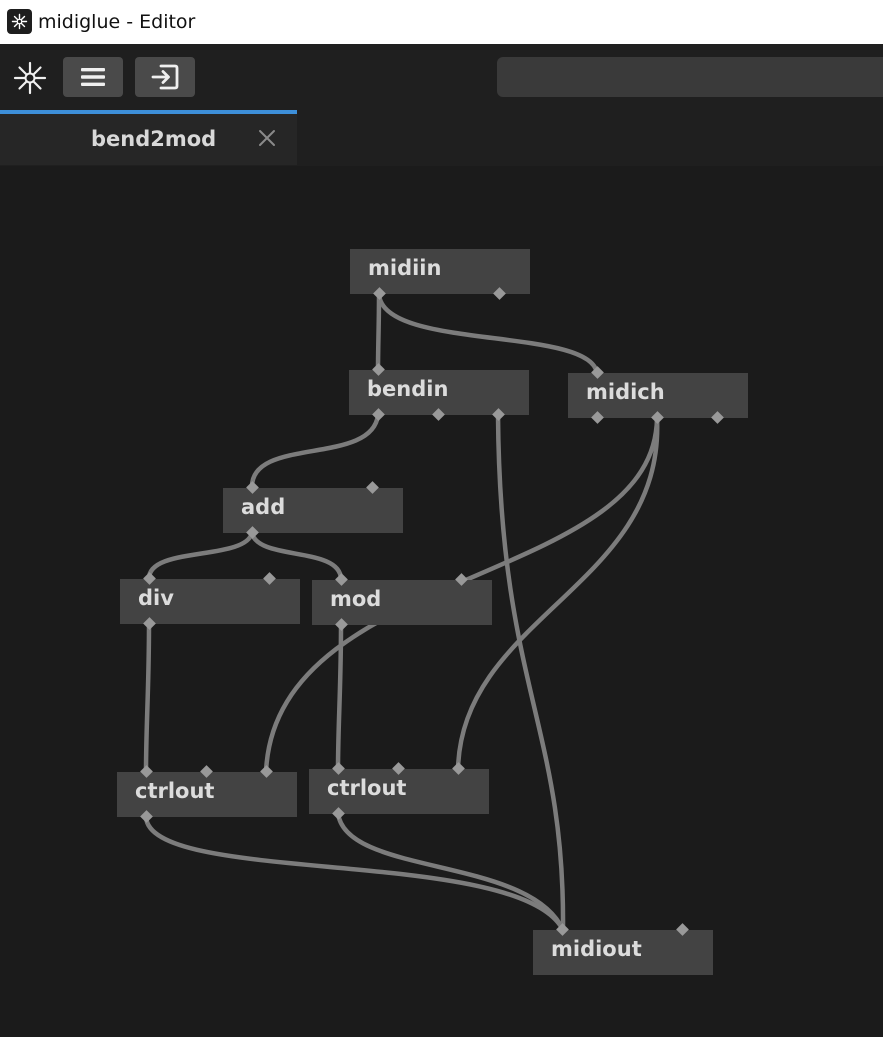  I want to click on node-midich: midich, so click(658, 395).